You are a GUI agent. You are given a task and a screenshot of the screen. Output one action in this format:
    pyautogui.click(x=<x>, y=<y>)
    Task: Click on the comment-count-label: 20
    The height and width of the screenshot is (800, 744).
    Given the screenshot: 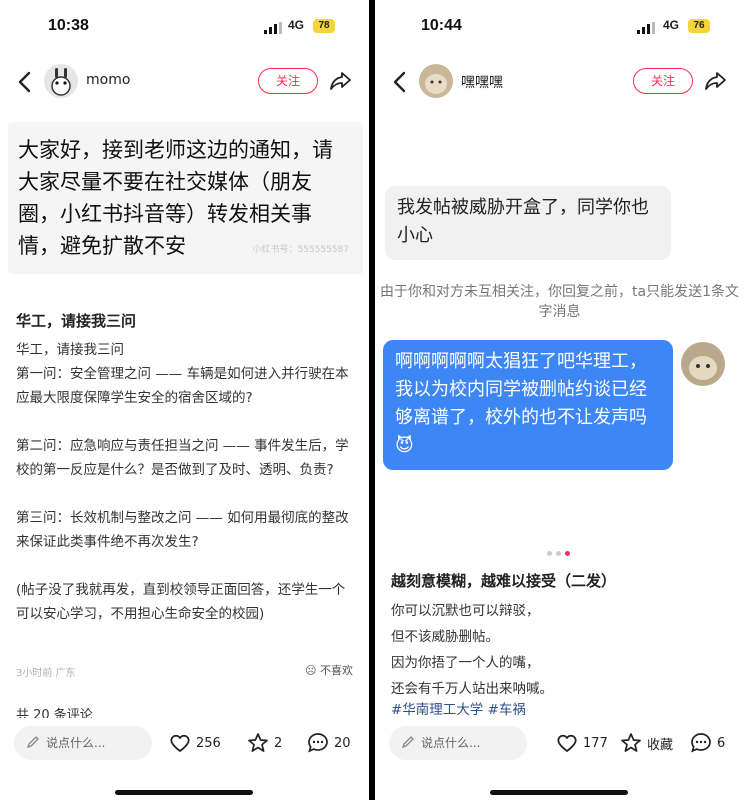 What is the action you would take?
    pyautogui.click(x=342, y=743)
    